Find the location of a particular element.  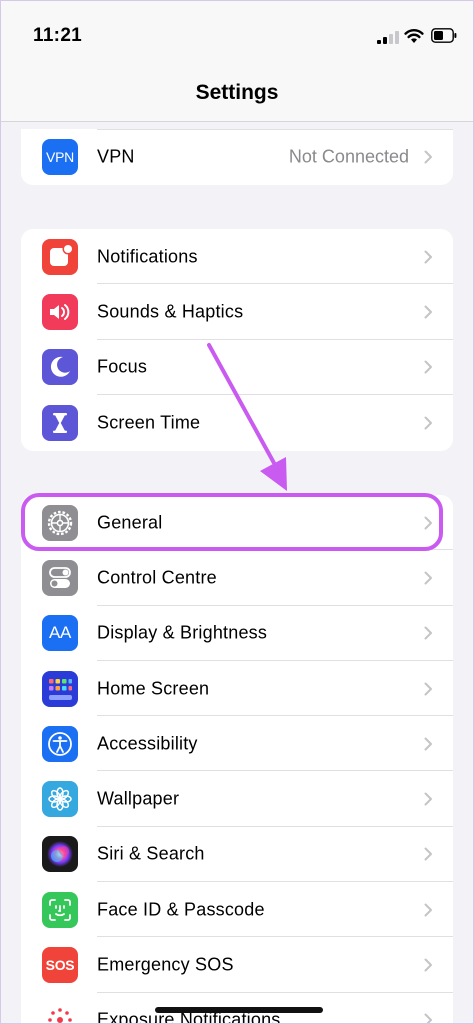

row-label: VPN is located at coordinates (116, 156).